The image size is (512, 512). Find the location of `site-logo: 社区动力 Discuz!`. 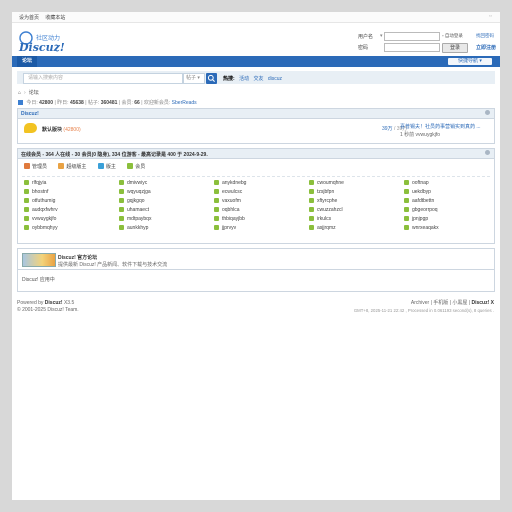

site-logo: 社区动力 Discuz! is located at coordinates (44, 41).